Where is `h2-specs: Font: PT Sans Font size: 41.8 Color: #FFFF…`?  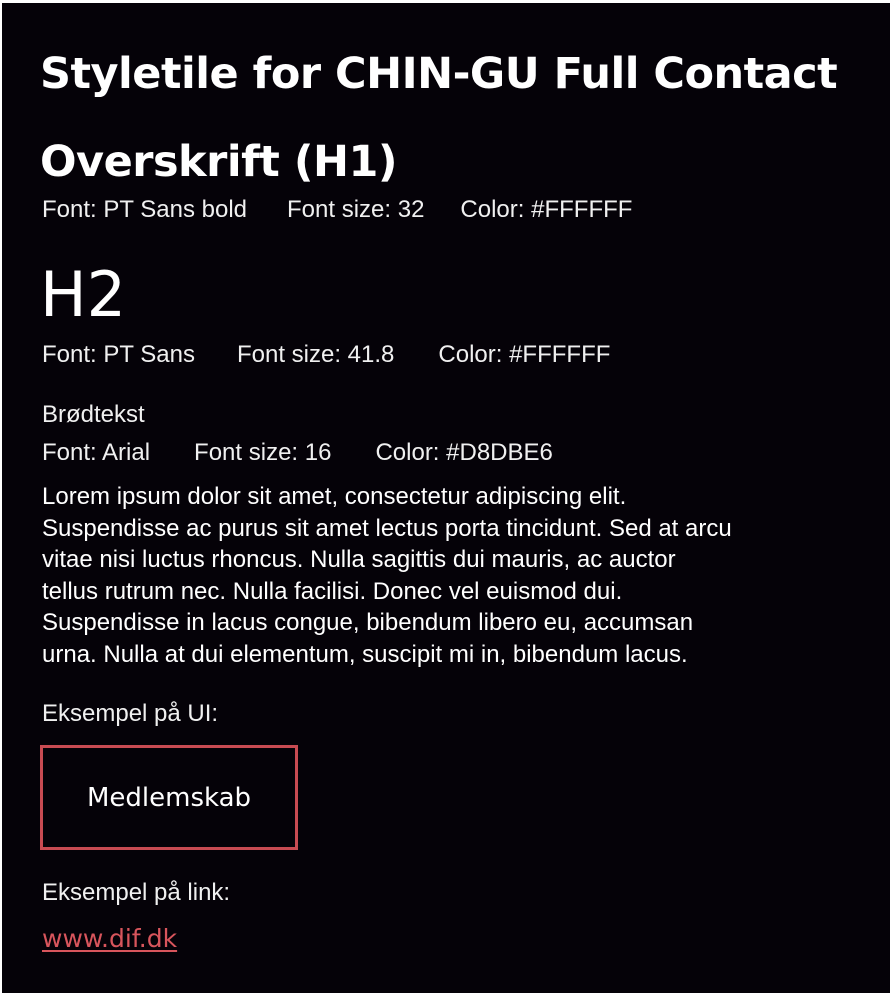
h2-specs: Font: PT Sans Font size: 41.8 Color: #FFFF… is located at coordinates (326, 355).